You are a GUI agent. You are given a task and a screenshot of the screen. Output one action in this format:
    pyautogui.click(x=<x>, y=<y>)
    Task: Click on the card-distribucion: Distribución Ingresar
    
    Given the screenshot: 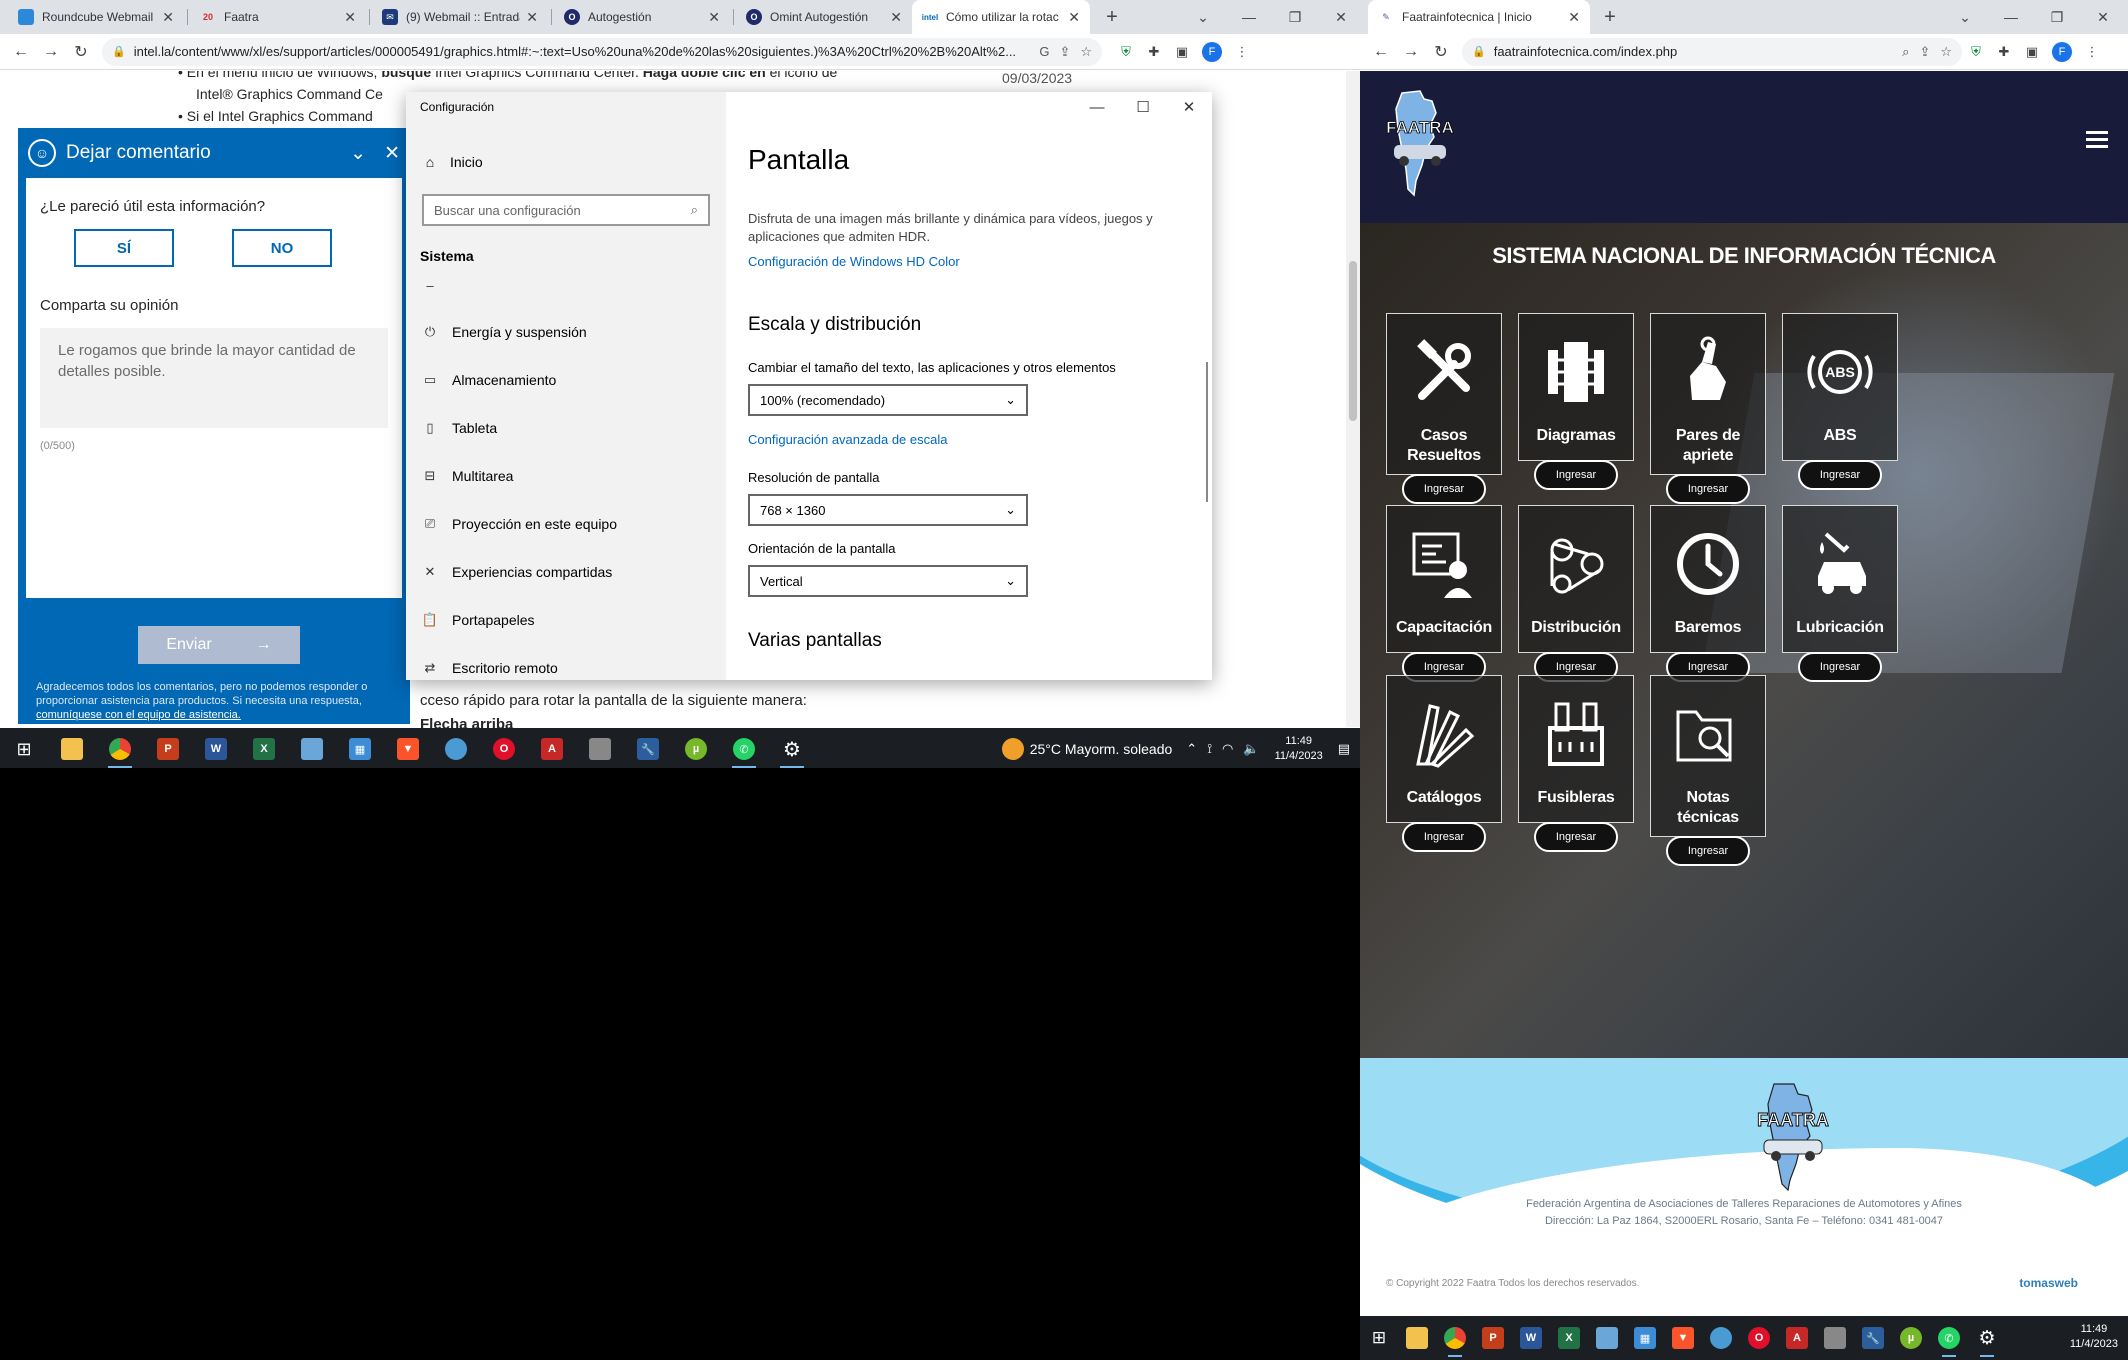 What is the action you would take?
    pyautogui.click(x=1576, y=593)
    